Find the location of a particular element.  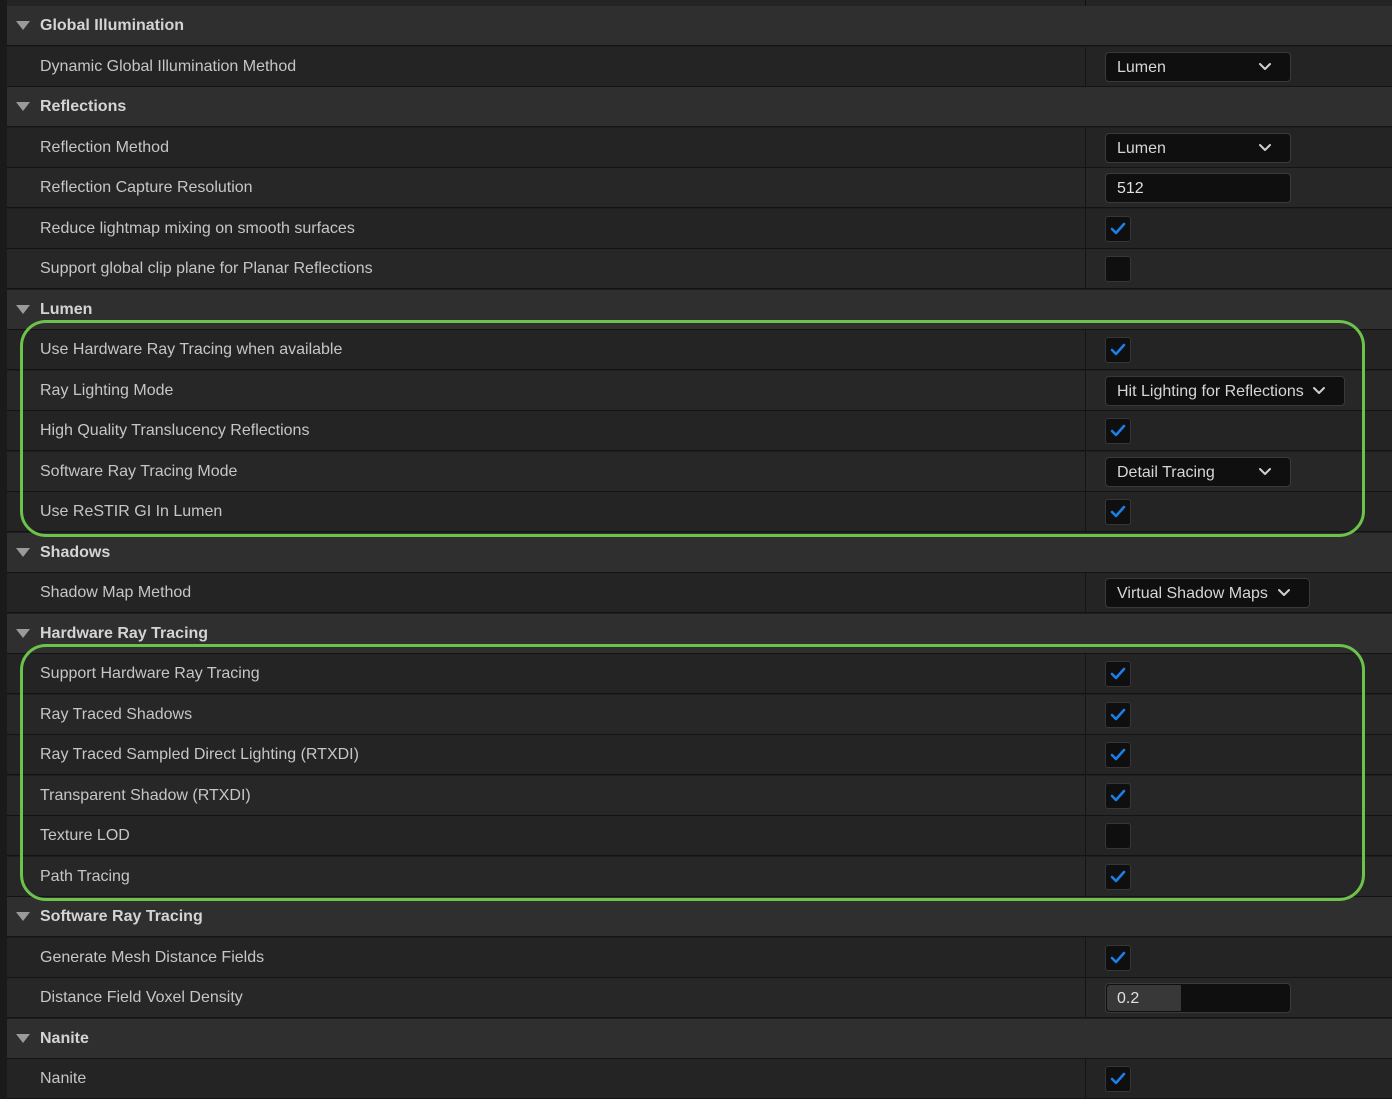

checkbox-reduce-lightmap-mixing-on-smooth-surfaces is located at coordinates (1118, 228).